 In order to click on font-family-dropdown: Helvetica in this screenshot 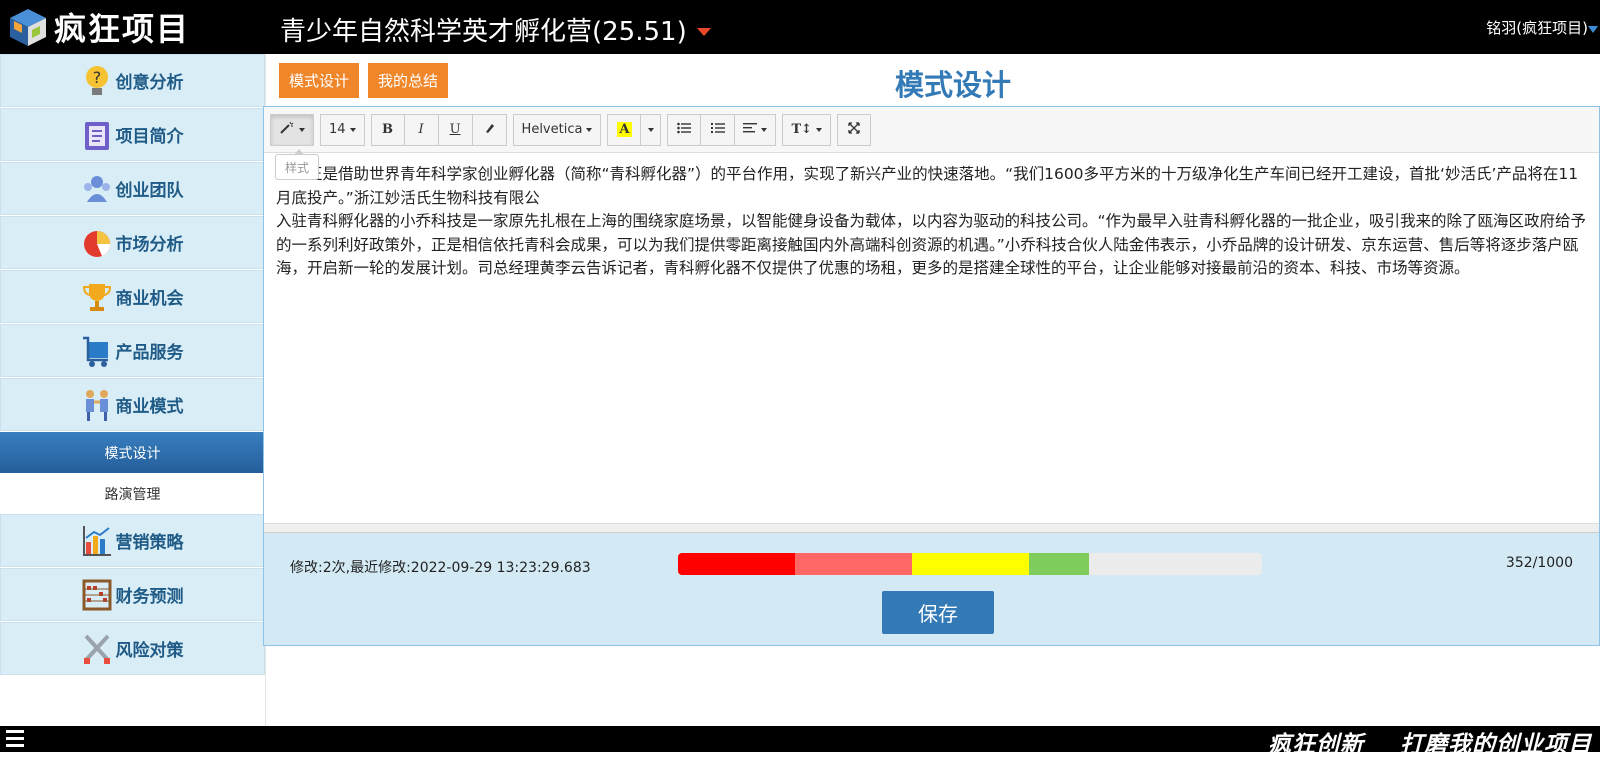, I will do `click(557, 129)`.